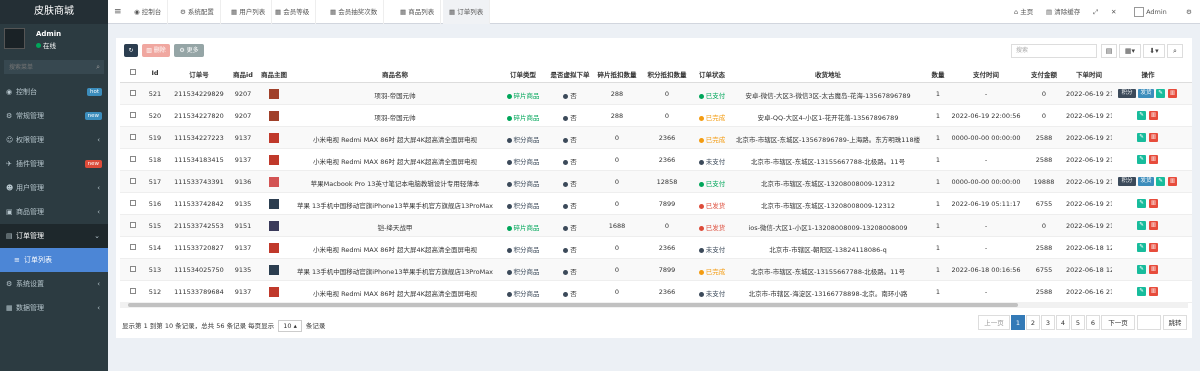 This screenshot has height=371, width=1200. What do you see at coordinates (617, 74) in the screenshot?
I see `col-fragment: 碎片抵扣数量` at bounding box center [617, 74].